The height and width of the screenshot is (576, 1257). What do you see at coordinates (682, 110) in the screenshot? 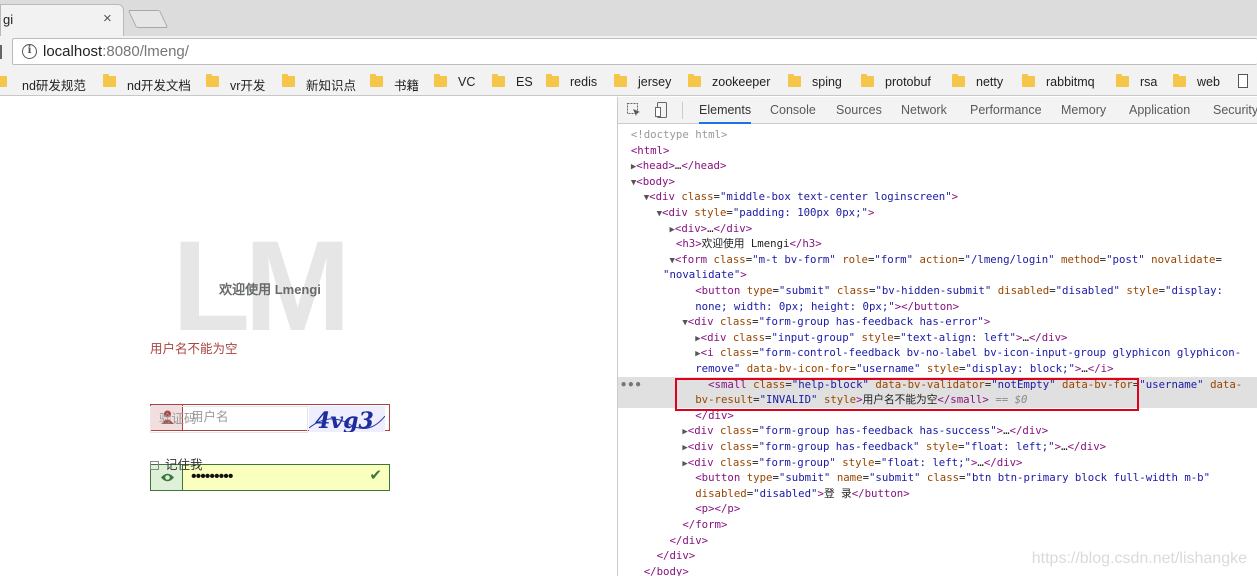
I see `toolbar-divider` at bounding box center [682, 110].